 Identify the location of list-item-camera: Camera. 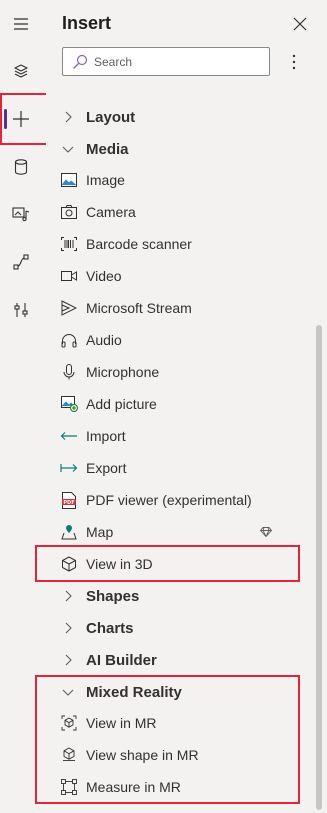
(180, 212).